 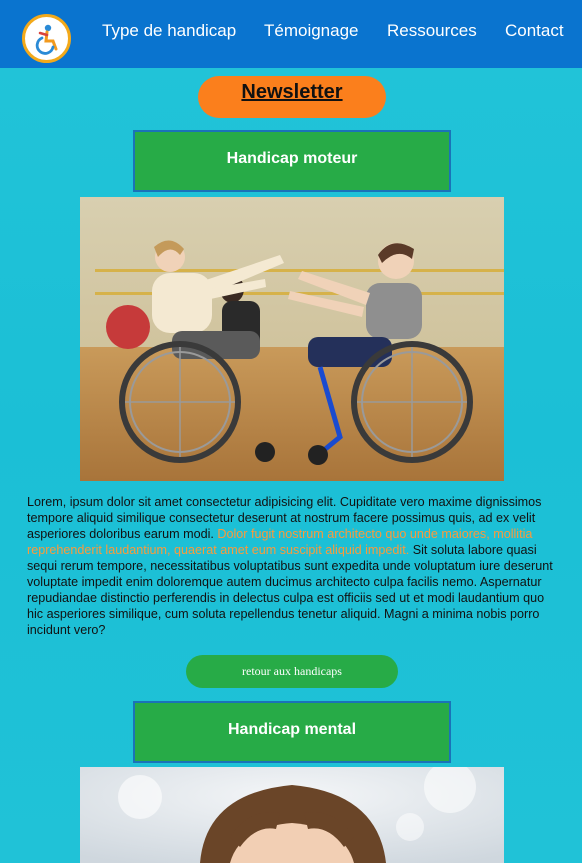 I want to click on back-to-handicaps-button: retour aux handicaps, so click(x=292, y=671).